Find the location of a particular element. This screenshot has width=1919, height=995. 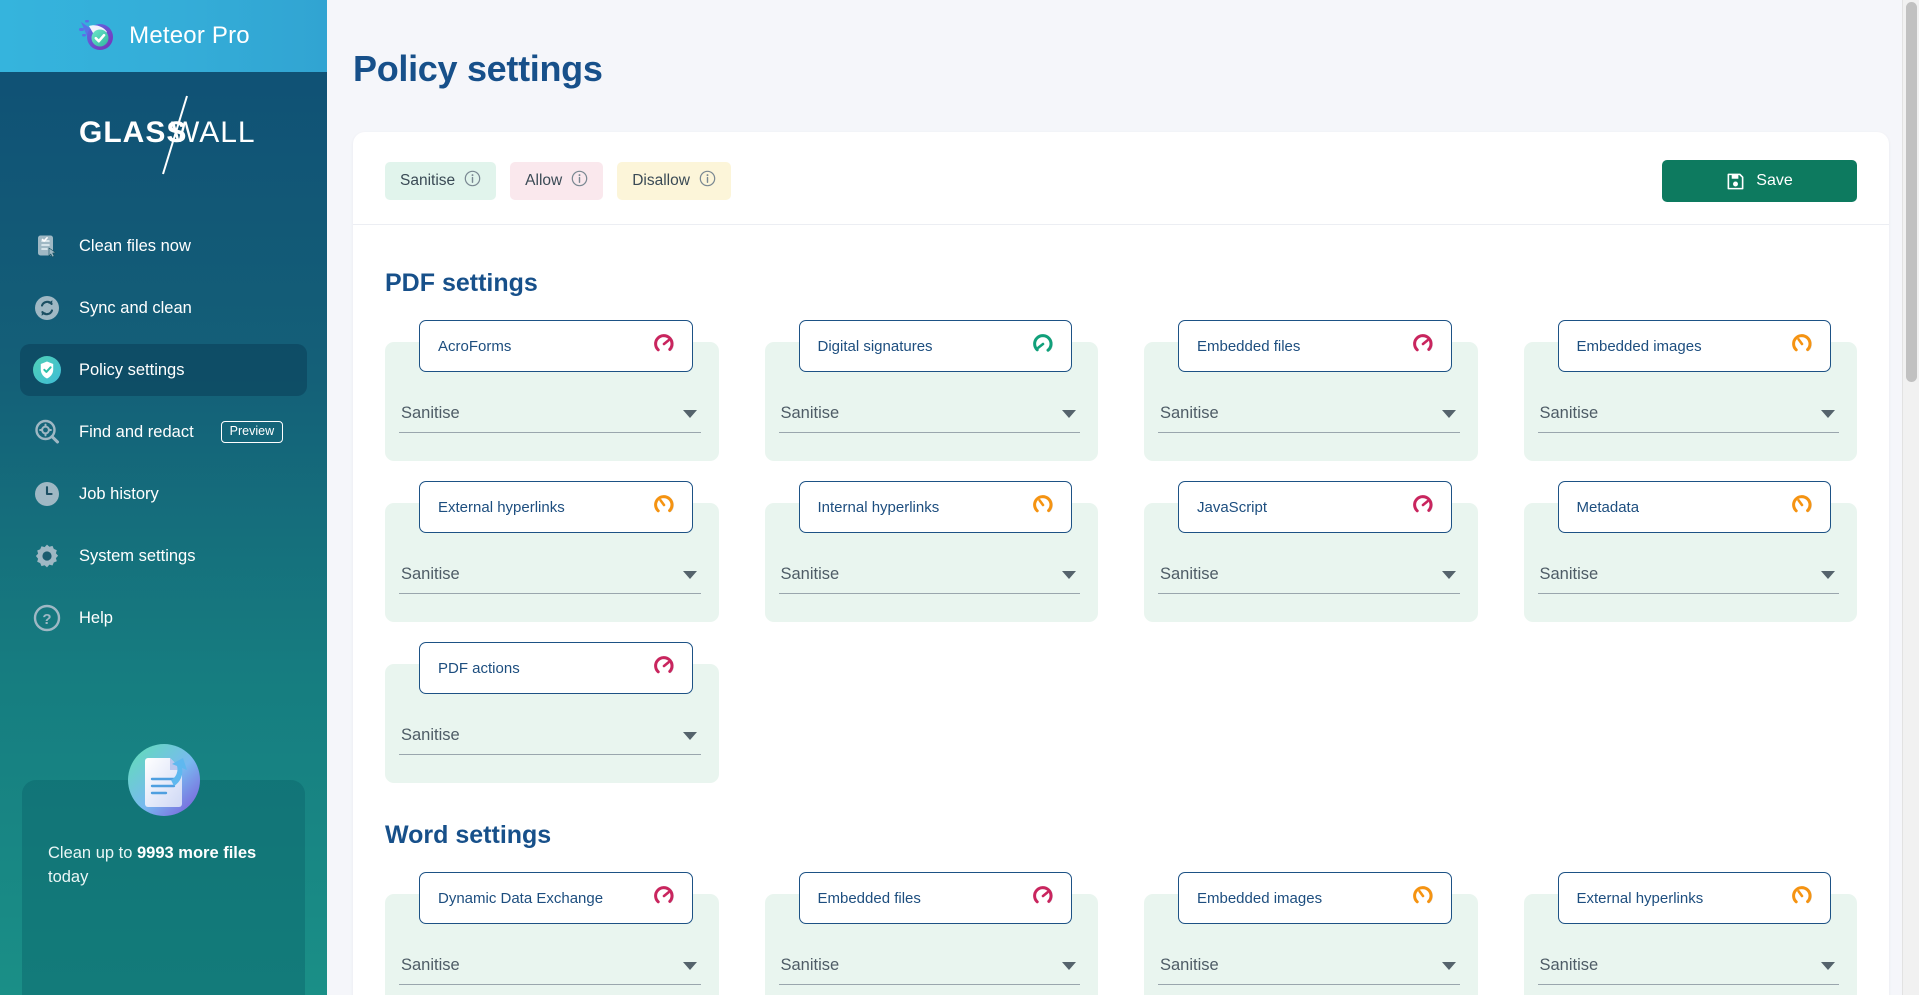

setting-card: Internal hyperlinks Sanitise is located at coordinates (931, 551).